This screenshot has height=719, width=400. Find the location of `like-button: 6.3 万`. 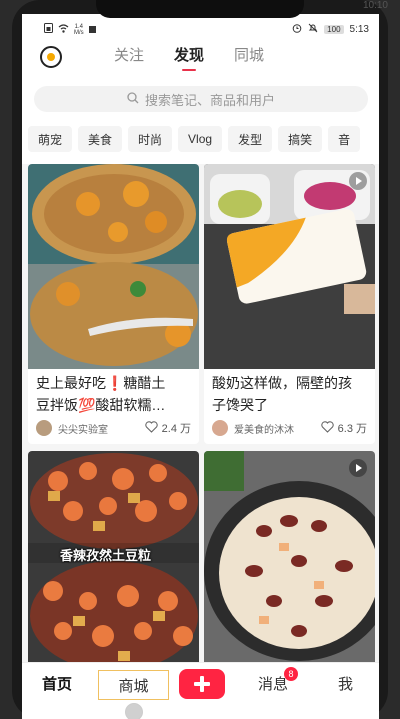

like-button: 6.3 万 is located at coordinates (343, 428).